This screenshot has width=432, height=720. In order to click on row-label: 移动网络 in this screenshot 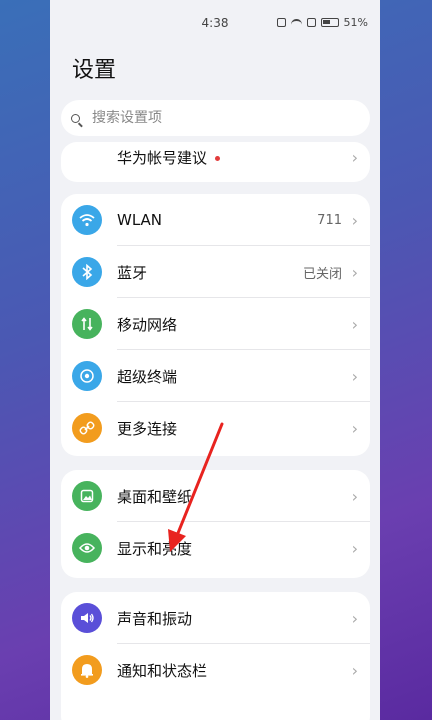, I will do `click(147, 324)`.